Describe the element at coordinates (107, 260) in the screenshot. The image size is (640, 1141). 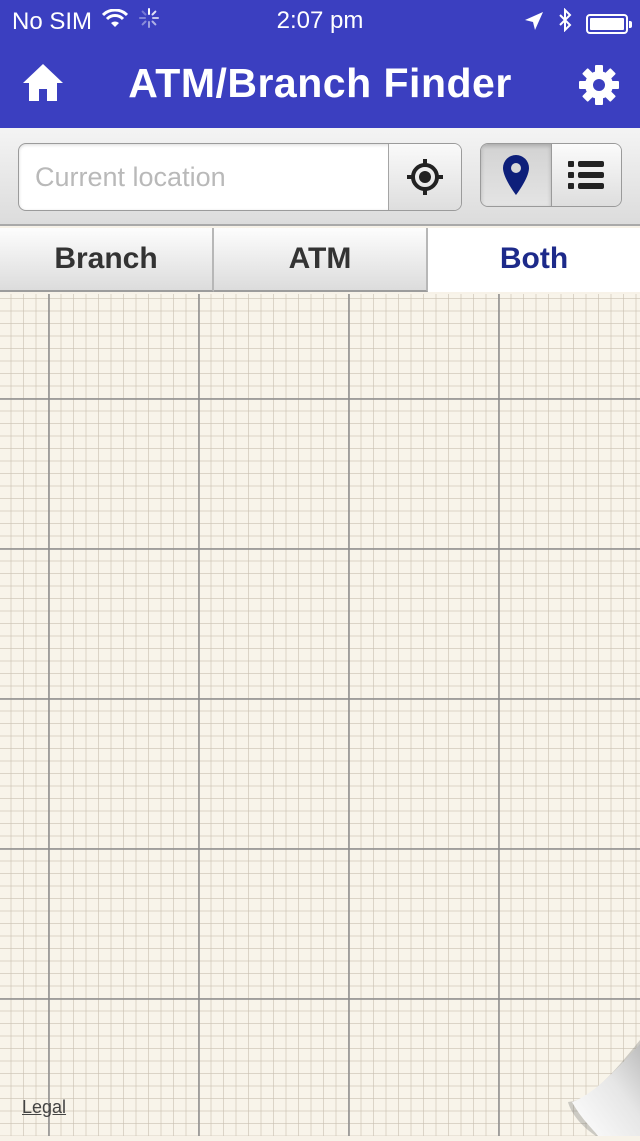
I see `tab-branch: Branch` at that location.